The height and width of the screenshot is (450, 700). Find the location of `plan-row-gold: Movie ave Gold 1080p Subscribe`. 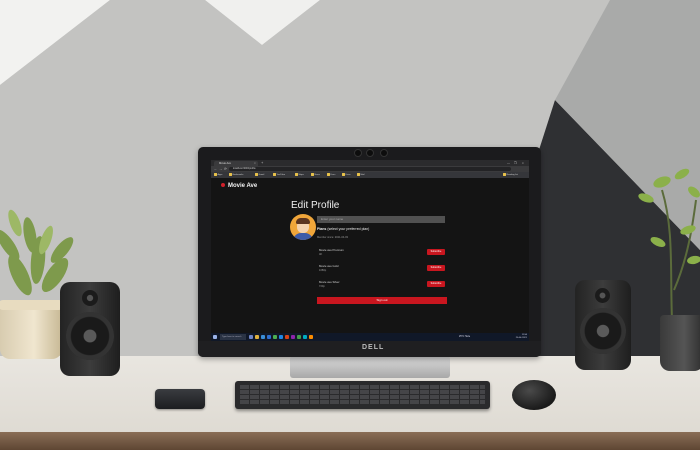

plan-row-gold: Movie ave Gold 1080p Subscribe is located at coordinates (383, 270).